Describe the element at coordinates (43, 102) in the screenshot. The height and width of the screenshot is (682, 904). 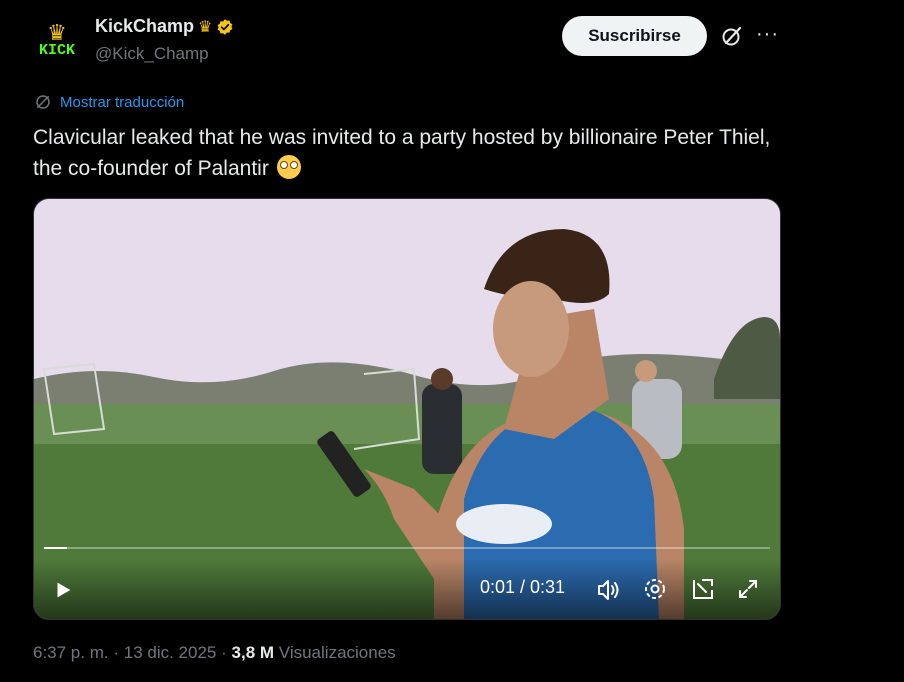
I see `globe-icon` at that location.